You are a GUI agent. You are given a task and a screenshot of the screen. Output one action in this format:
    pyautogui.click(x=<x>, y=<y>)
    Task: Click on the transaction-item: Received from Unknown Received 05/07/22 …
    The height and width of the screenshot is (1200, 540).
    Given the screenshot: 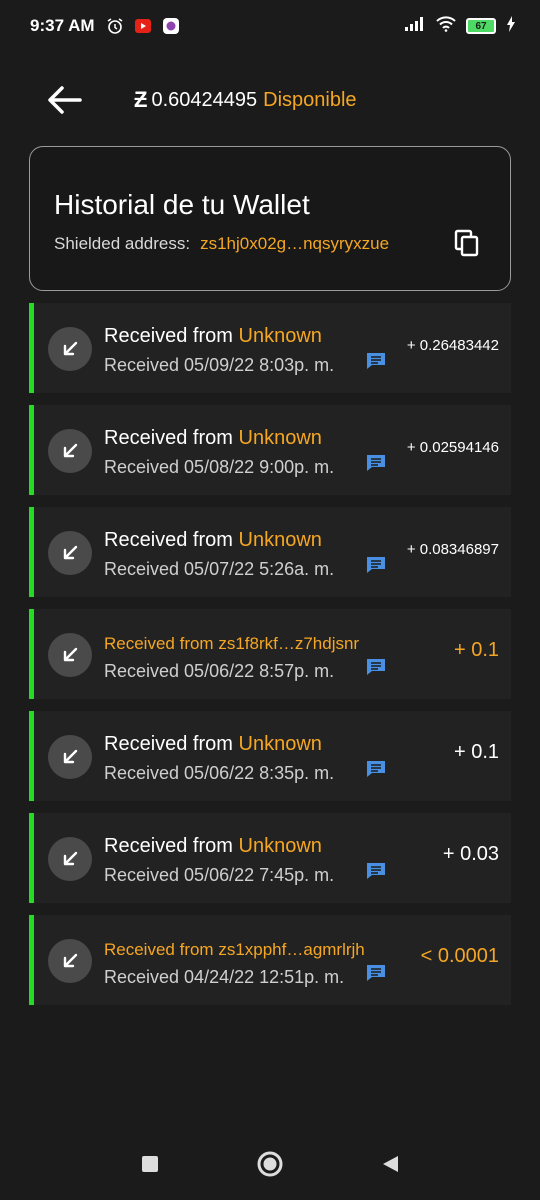 What is the action you would take?
    pyautogui.click(x=270, y=552)
    